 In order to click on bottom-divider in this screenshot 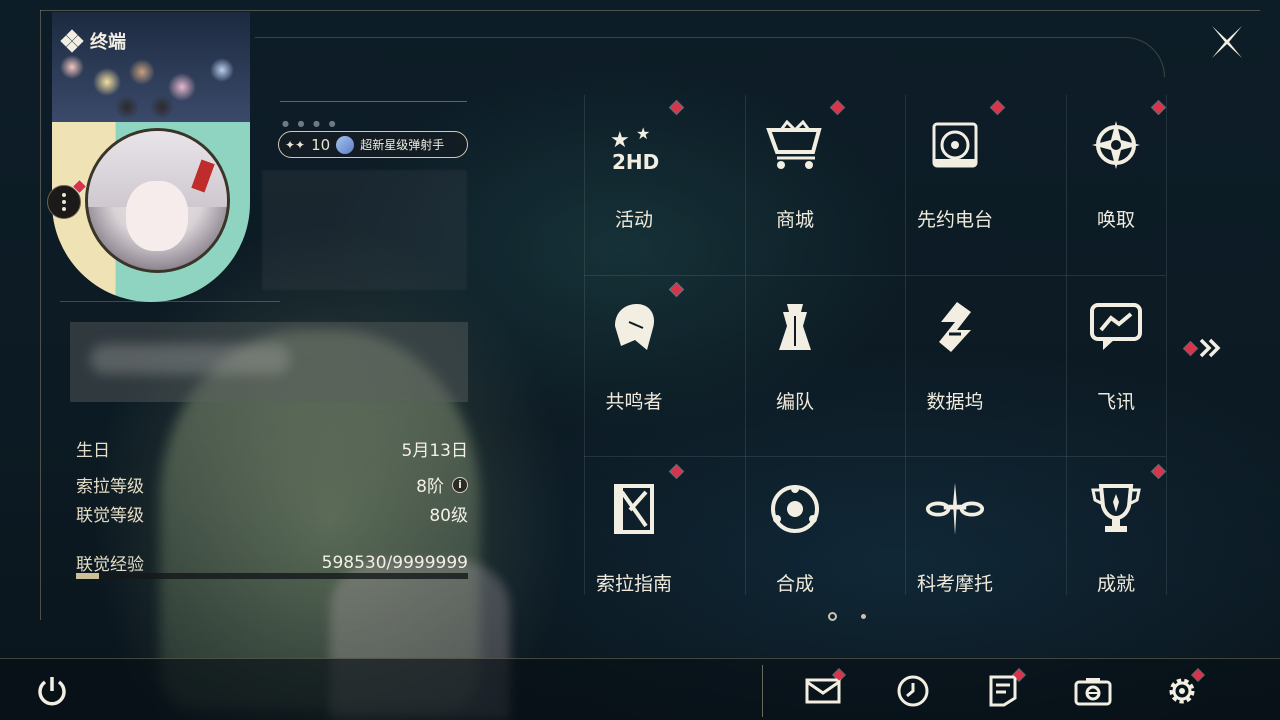, I will do `click(762, 691)`.